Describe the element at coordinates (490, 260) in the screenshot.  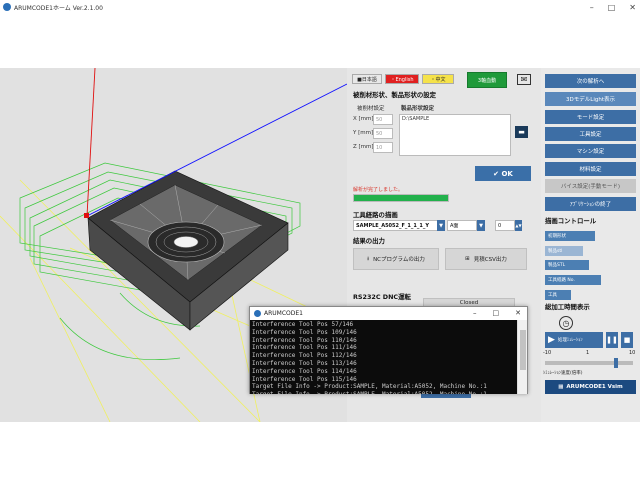
I see `csv-output-label: 見積CSV出力` at that location.